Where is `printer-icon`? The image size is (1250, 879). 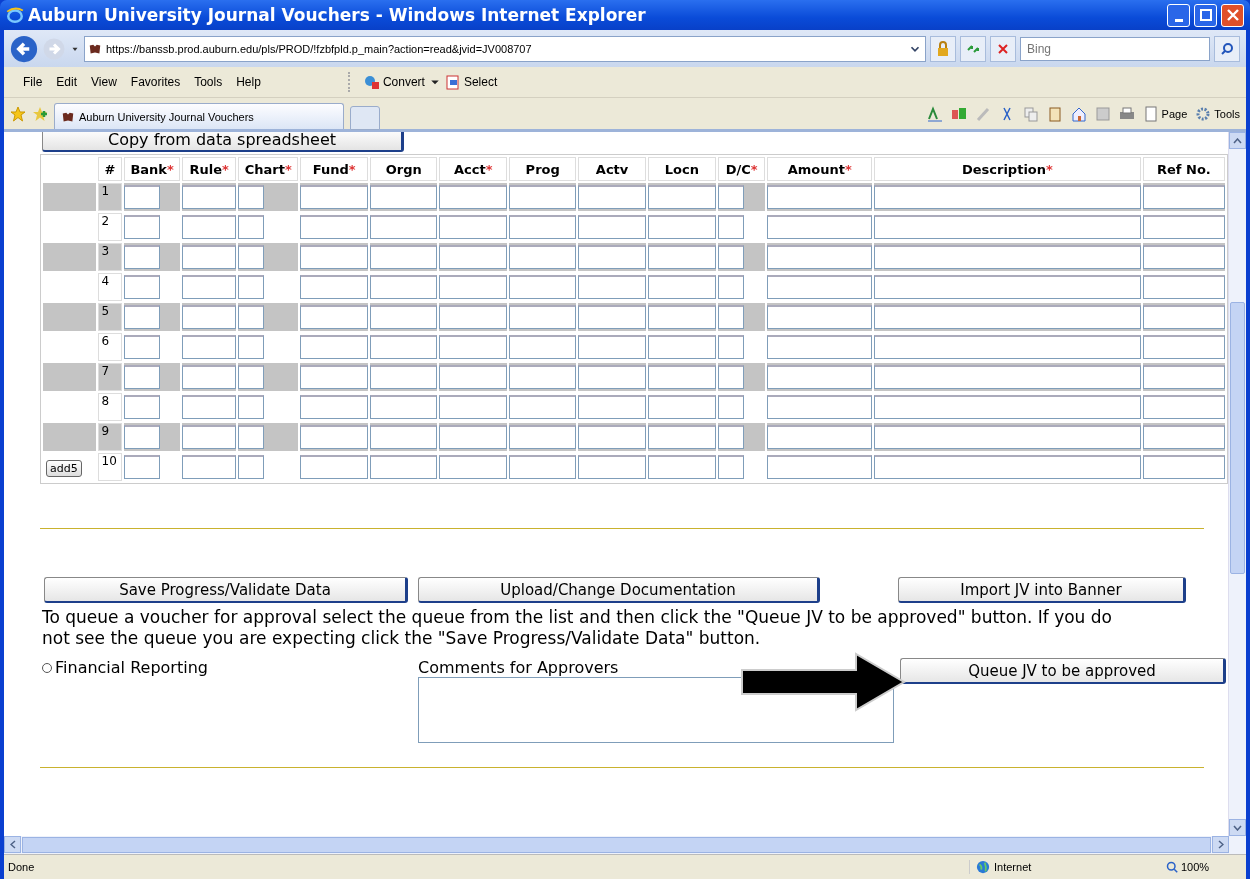 printer-icon is located at coordinates (1126, 113).